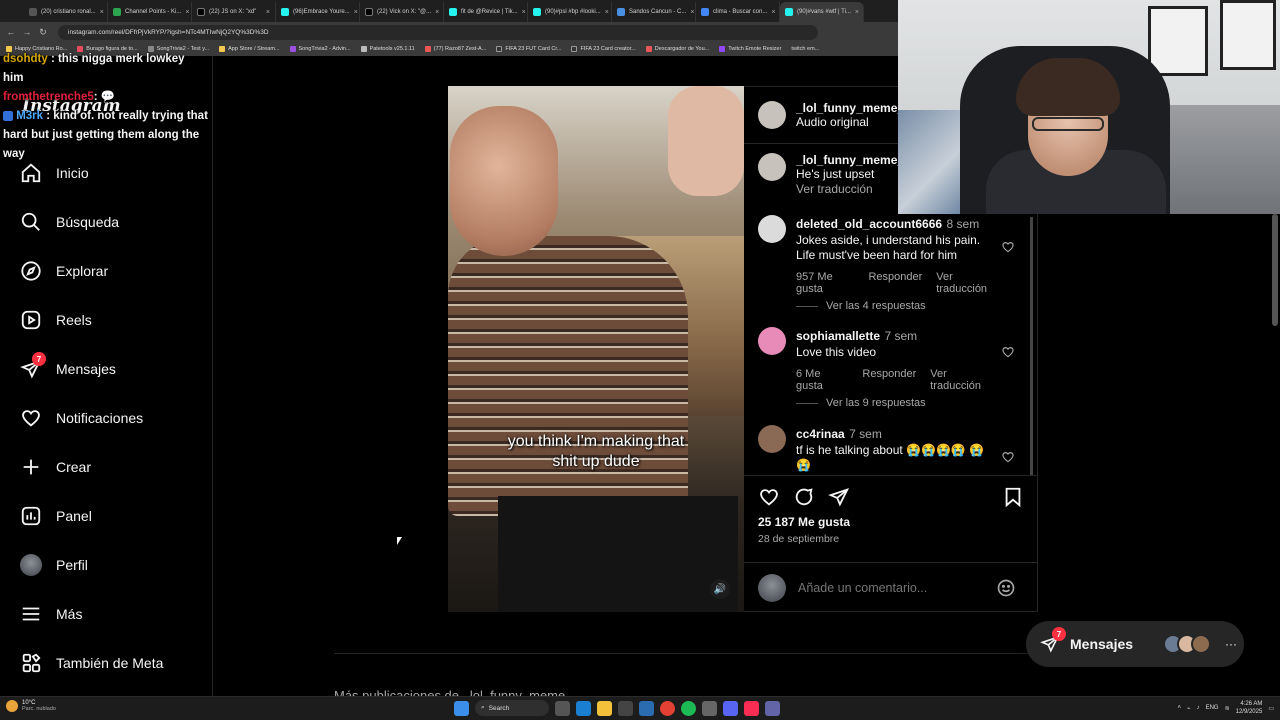  I want to click on volume-icon: ♪, so click(1198, 708).